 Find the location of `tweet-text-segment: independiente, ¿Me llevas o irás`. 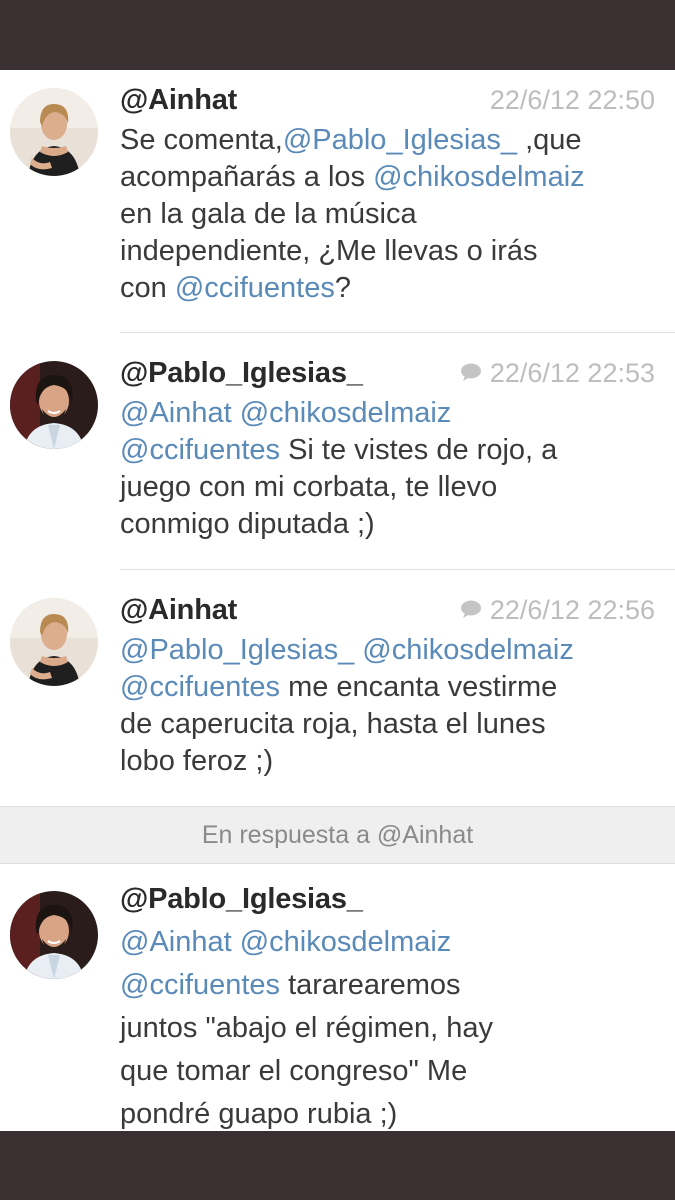

tweet-text-segment: independiente, ¿Me llevas o irás is located at coordinates (329, 251).